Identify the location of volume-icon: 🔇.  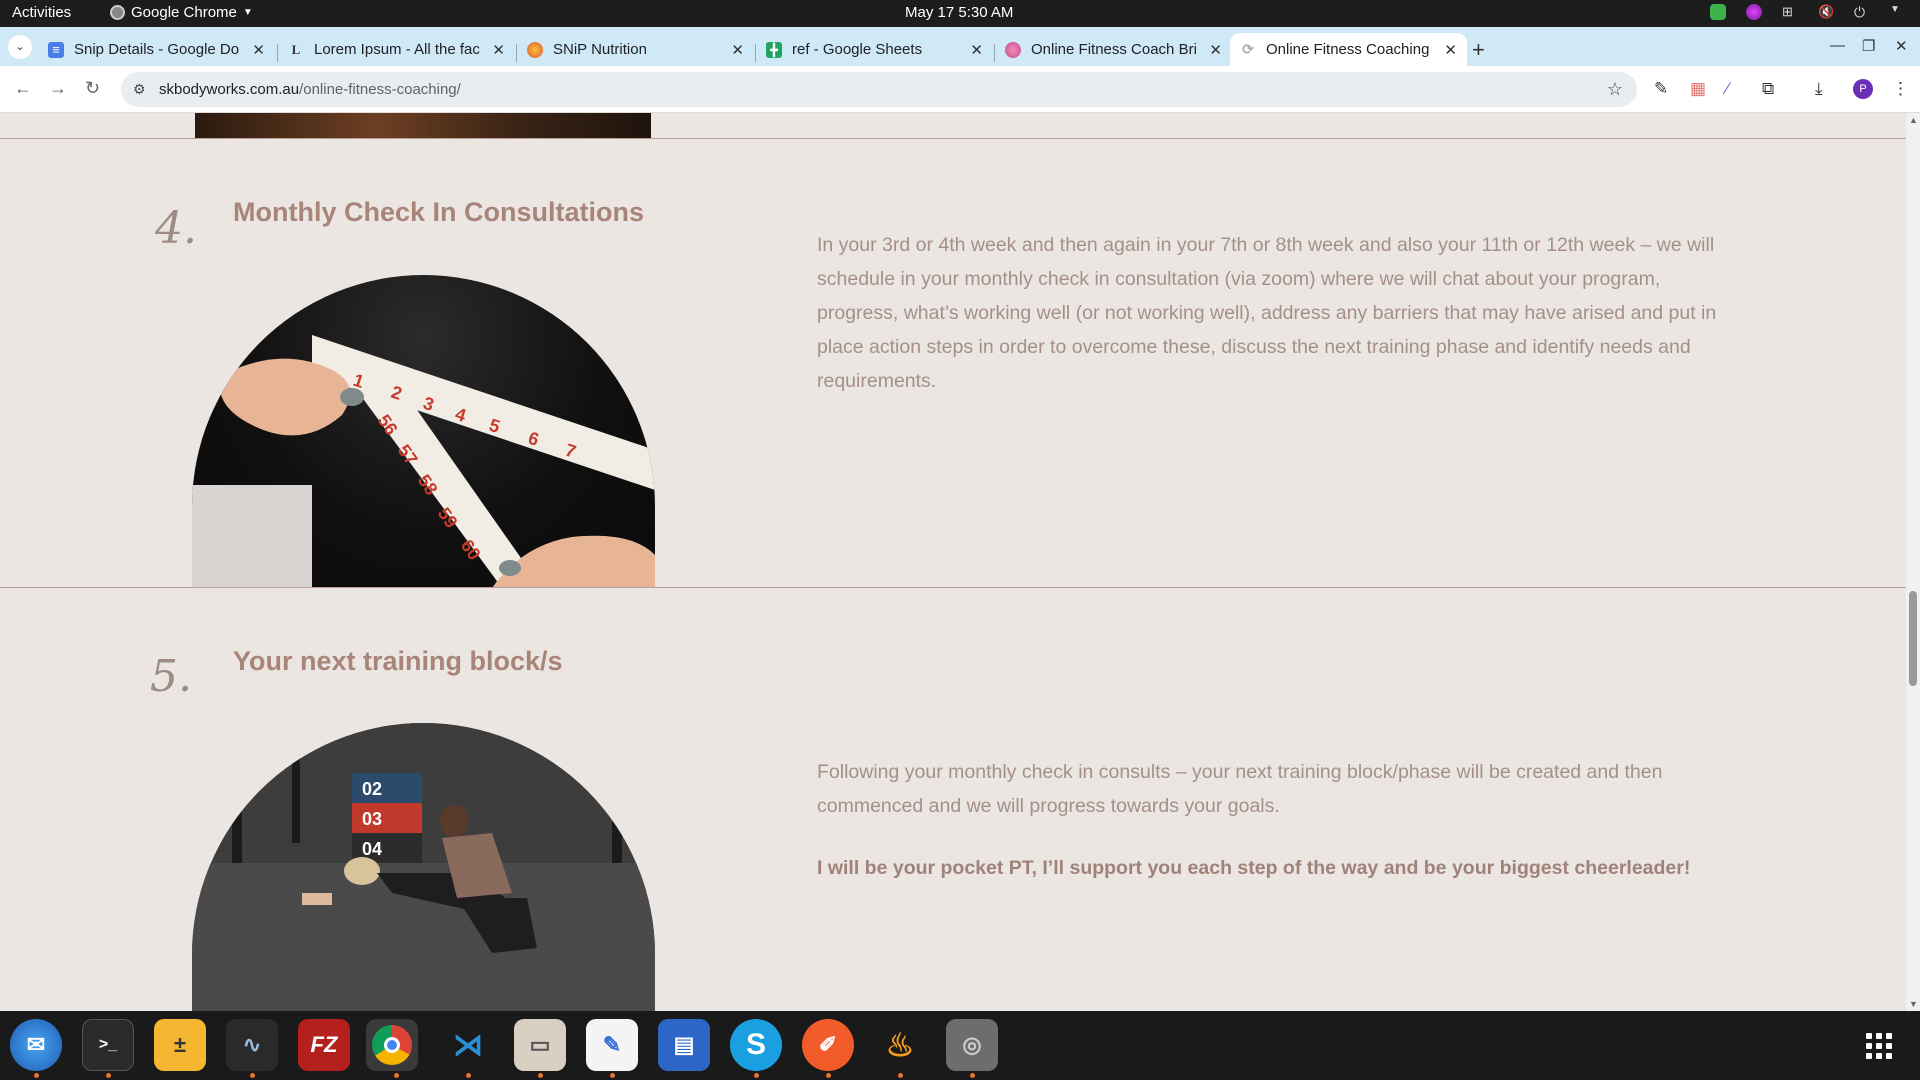
(1826, 12).